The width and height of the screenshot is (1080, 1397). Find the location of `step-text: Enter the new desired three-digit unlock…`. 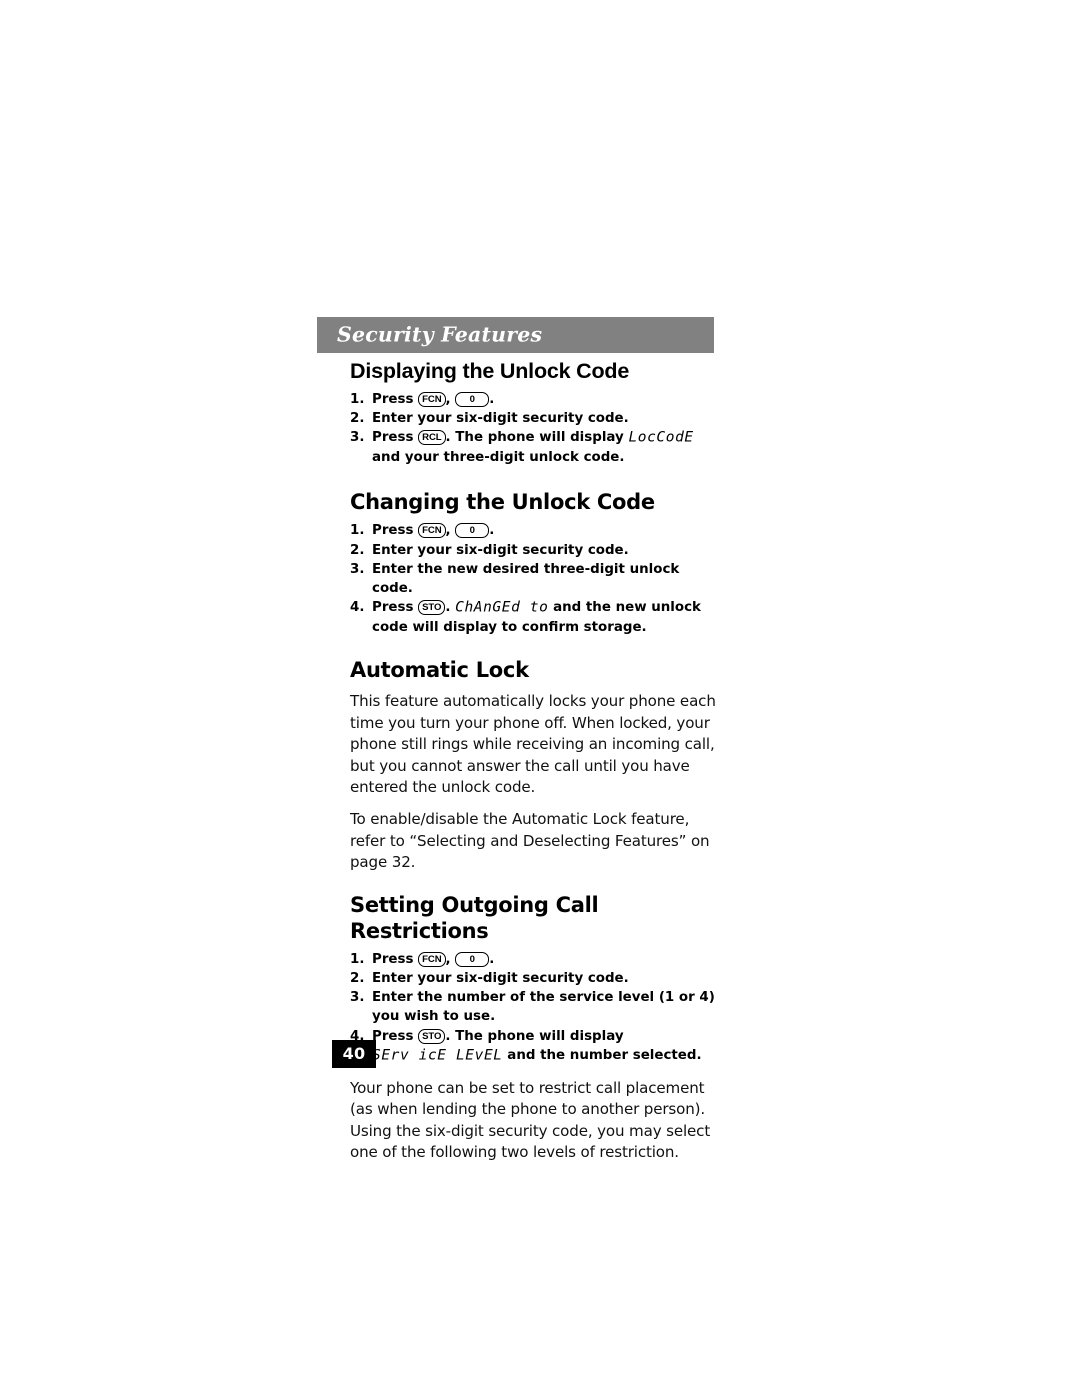

step-text: Enter the new desired three-digit unlock… is located at coordinates (526, 578).